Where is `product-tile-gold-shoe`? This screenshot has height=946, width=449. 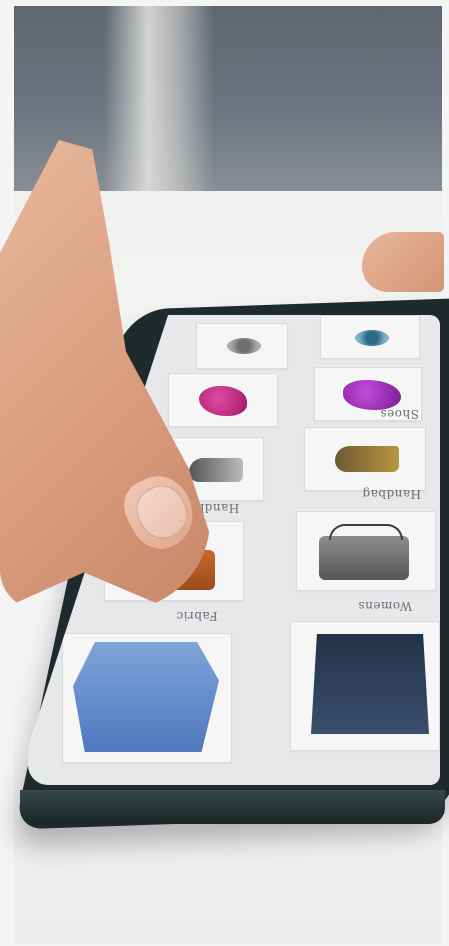
product-tile-gold-shoe is located at coordinates (365, 459).